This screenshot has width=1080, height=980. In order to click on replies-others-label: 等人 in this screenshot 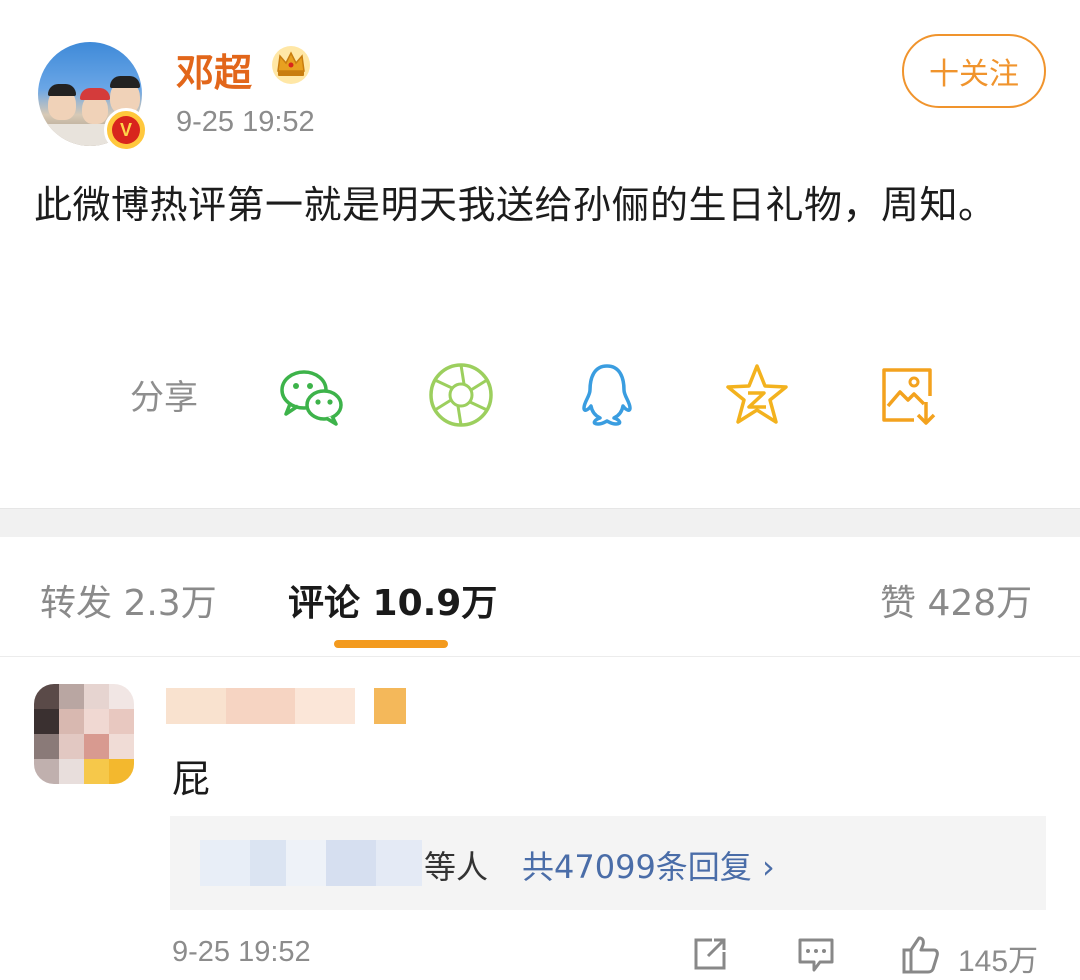, I will do `click(456, 867)`.